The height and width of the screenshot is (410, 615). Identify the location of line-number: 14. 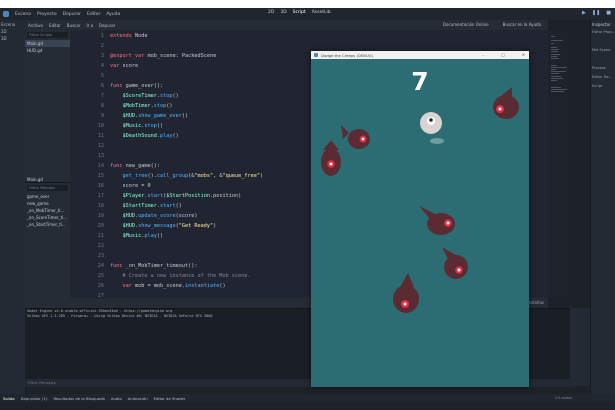
(100, 166).